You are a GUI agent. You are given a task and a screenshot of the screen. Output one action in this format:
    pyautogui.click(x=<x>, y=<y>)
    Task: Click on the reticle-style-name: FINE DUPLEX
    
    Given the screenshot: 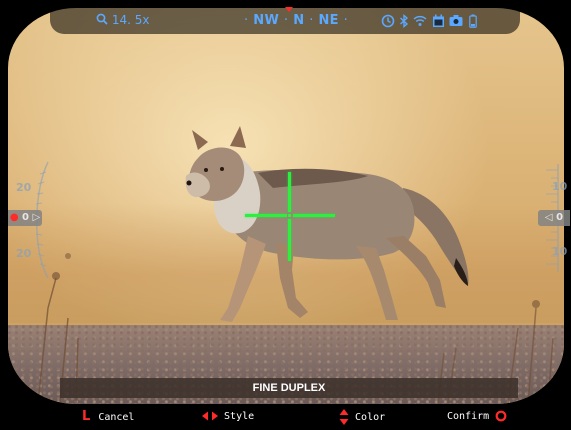 What is the action you would take?
    pyautogui.click(x=289, y=388)
    